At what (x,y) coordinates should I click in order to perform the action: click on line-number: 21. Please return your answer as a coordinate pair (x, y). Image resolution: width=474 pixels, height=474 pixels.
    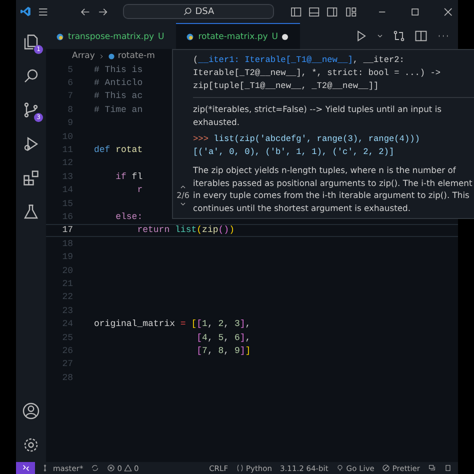
    Looking at the image, I should click on (67, 283).